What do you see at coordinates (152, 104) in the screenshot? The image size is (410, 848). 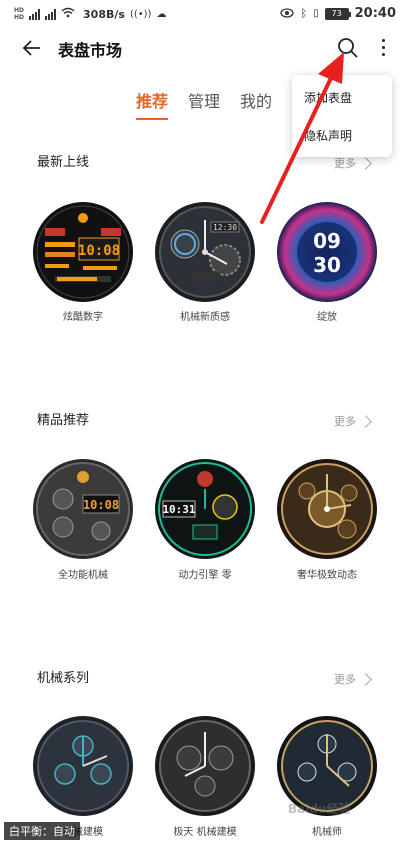 I see `tab-recommend: 推荐` at bounding box center [152, 104].